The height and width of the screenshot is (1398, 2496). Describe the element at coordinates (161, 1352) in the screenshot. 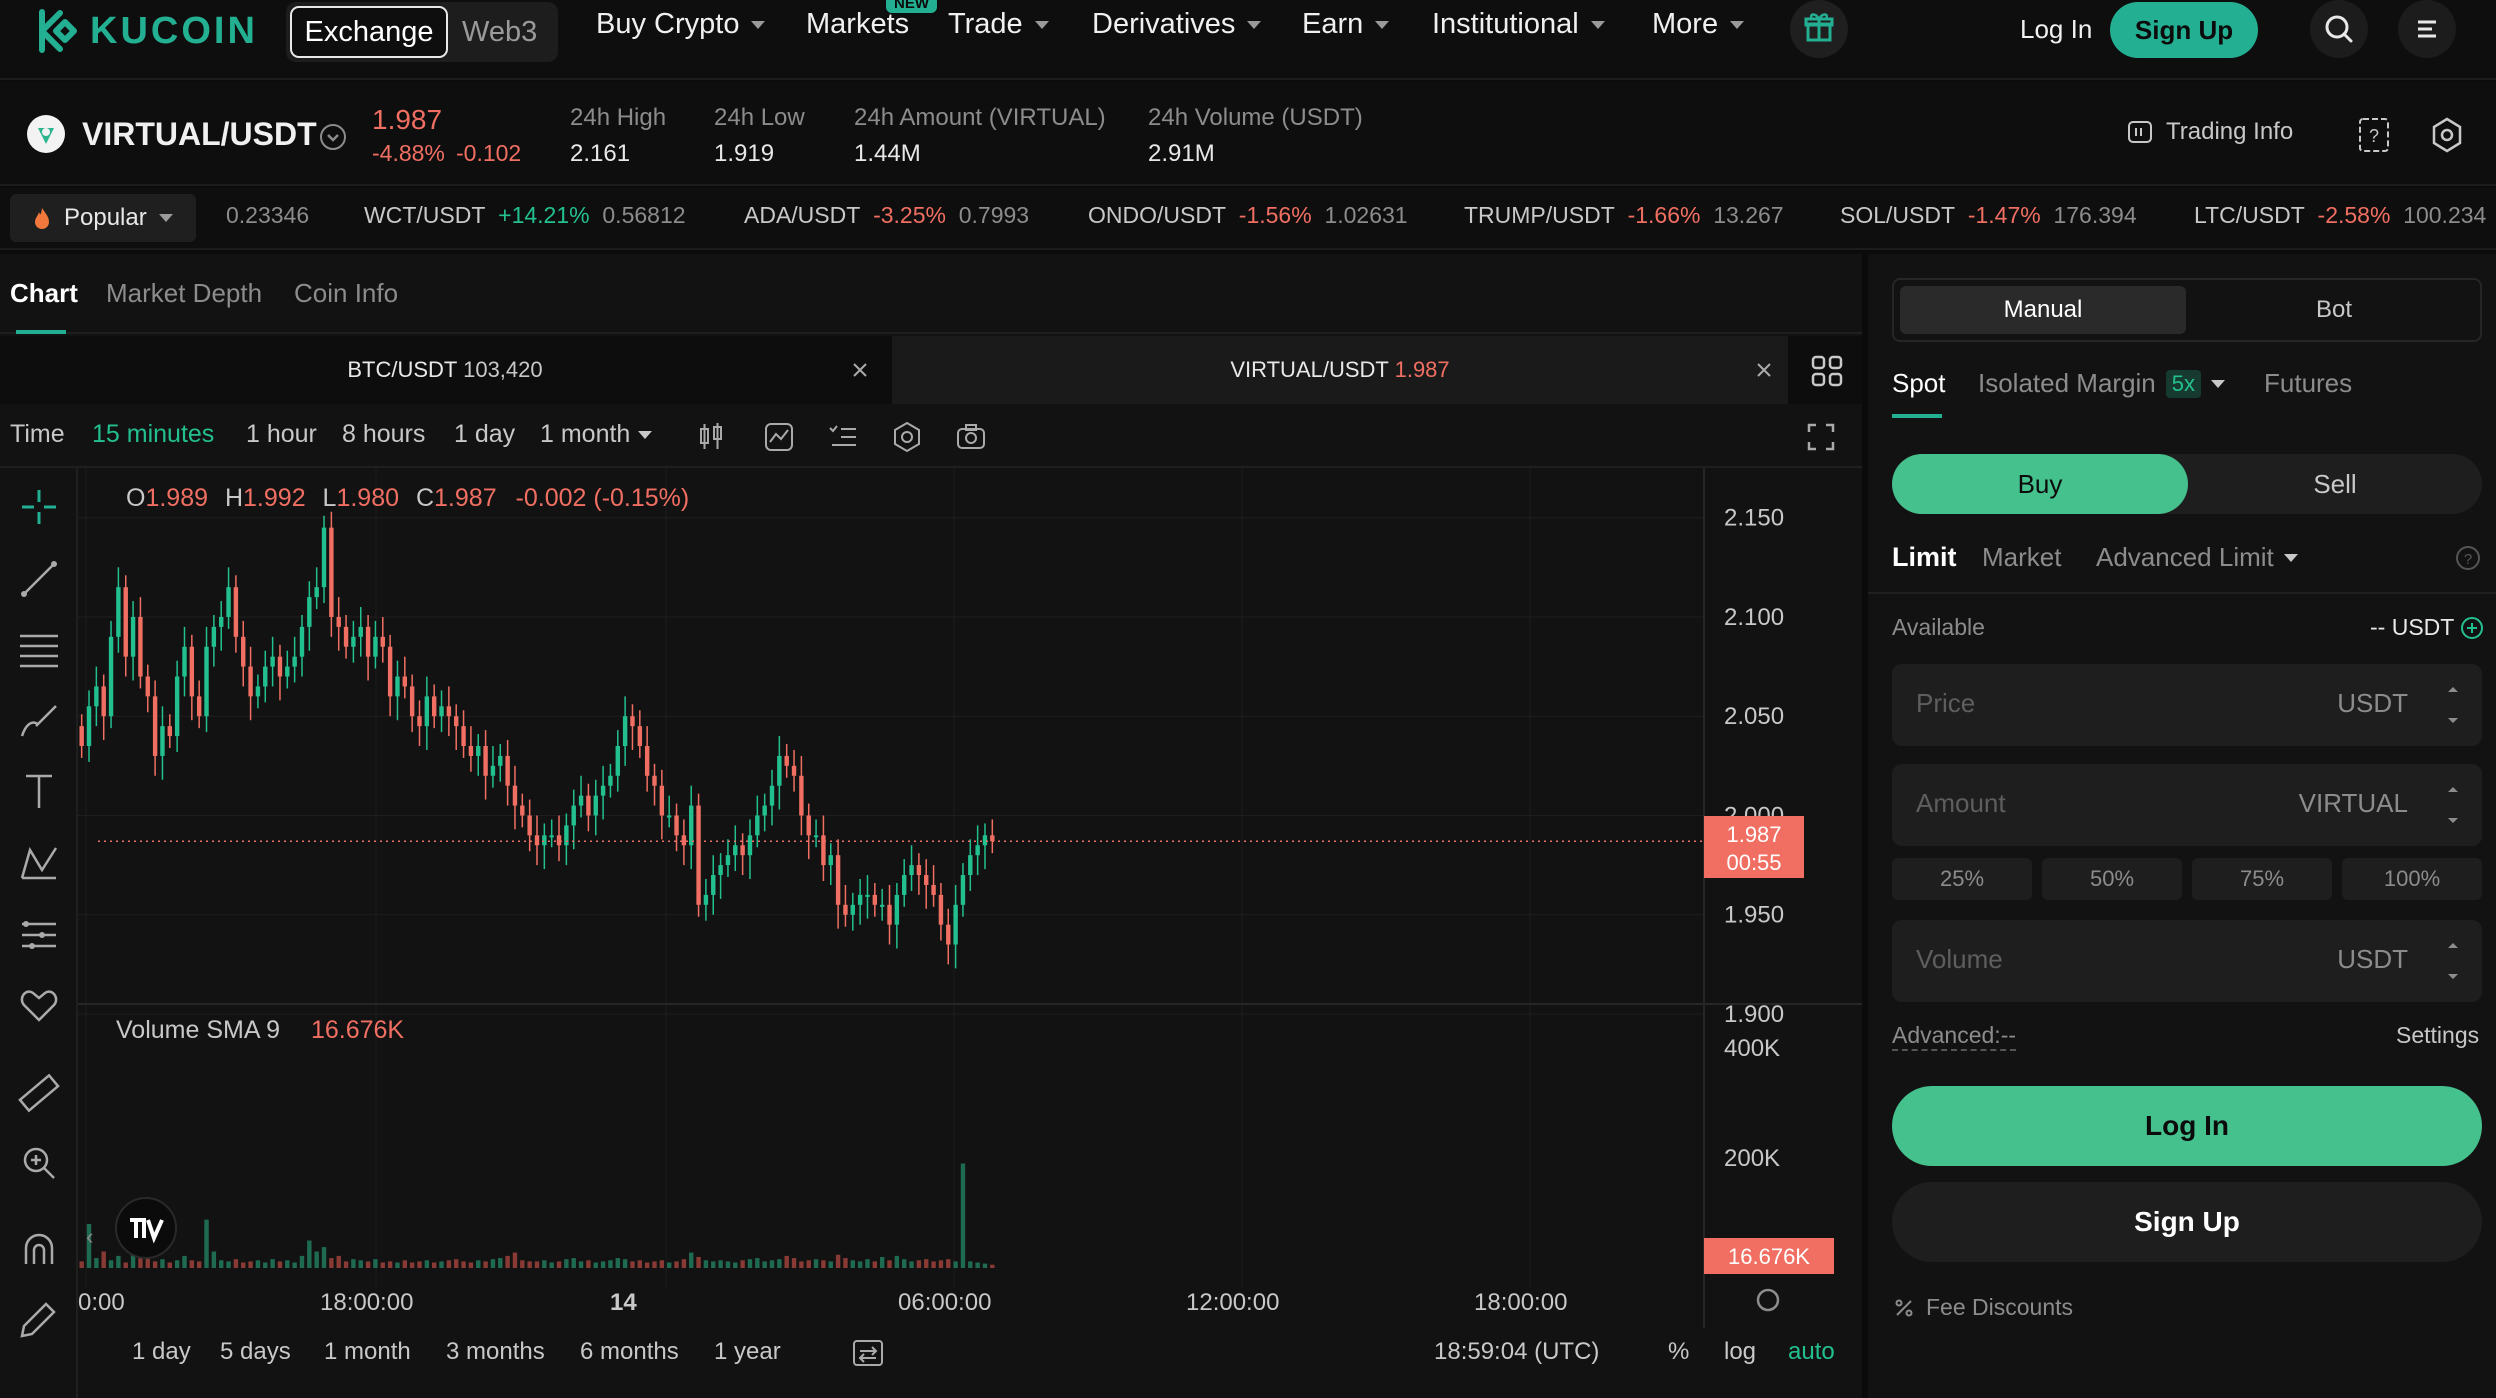

I see `range-1d: 1 day` at that location.